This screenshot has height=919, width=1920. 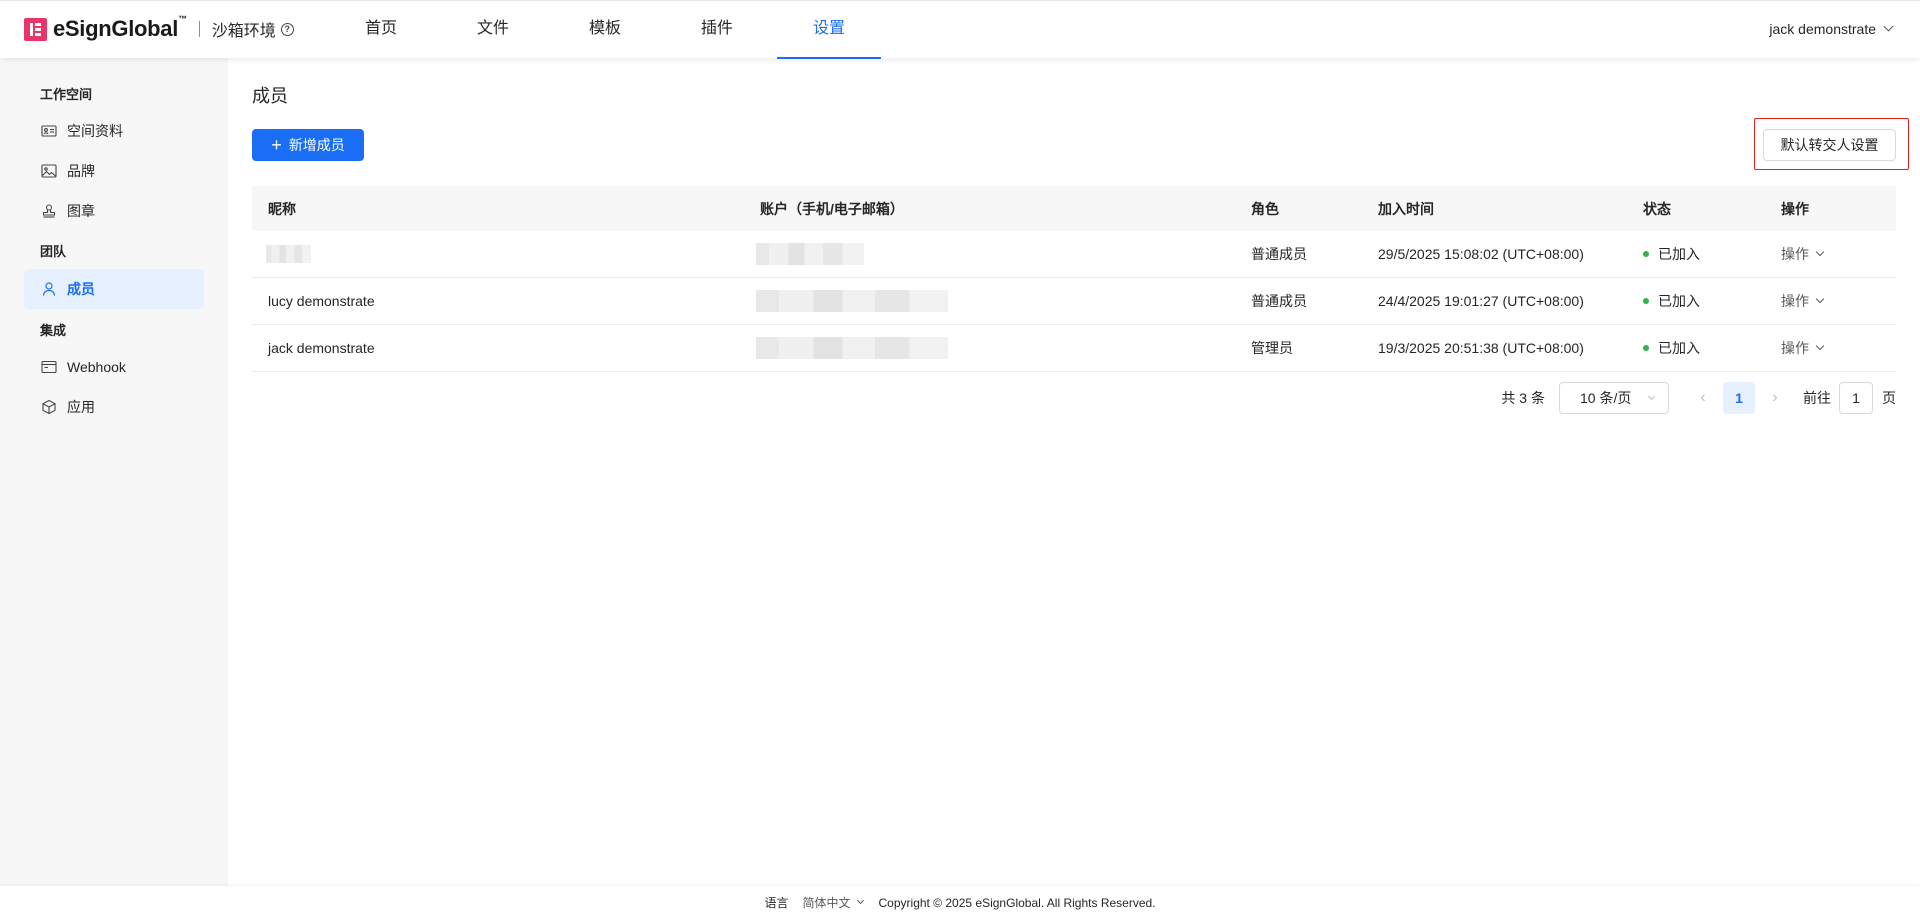 What do you see at coordinates (35, 29) in the screenshot?
I see `logo-icon` at bounding box center [35, 29].